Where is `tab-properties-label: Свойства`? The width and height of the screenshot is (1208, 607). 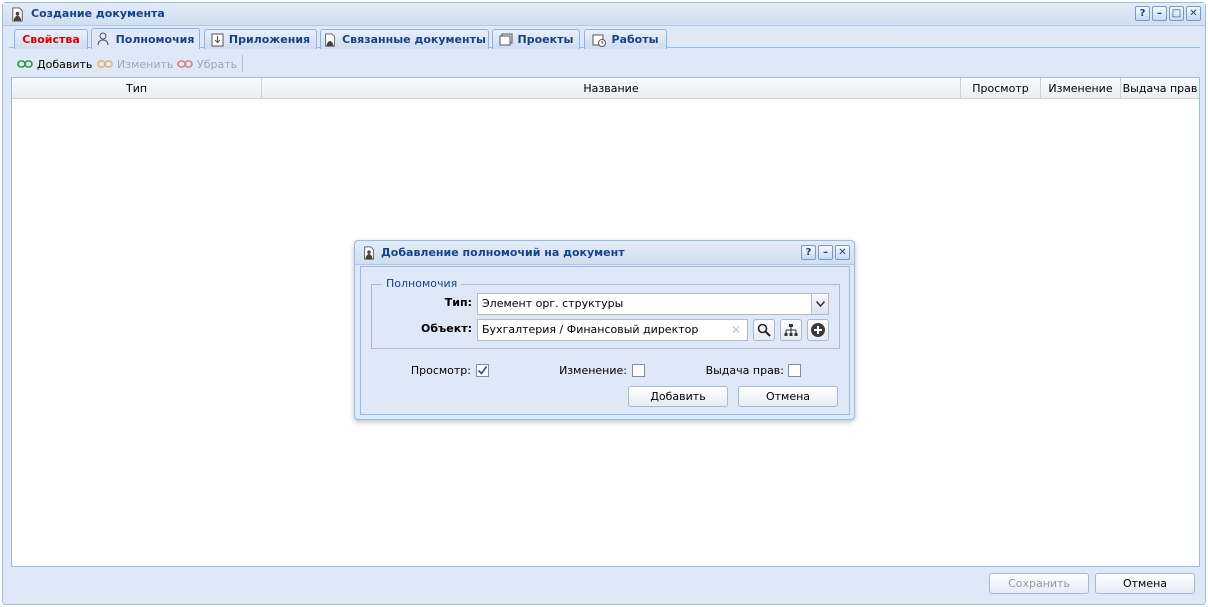
tab-properties-label: Свойства is located at coordinates (51, 39).